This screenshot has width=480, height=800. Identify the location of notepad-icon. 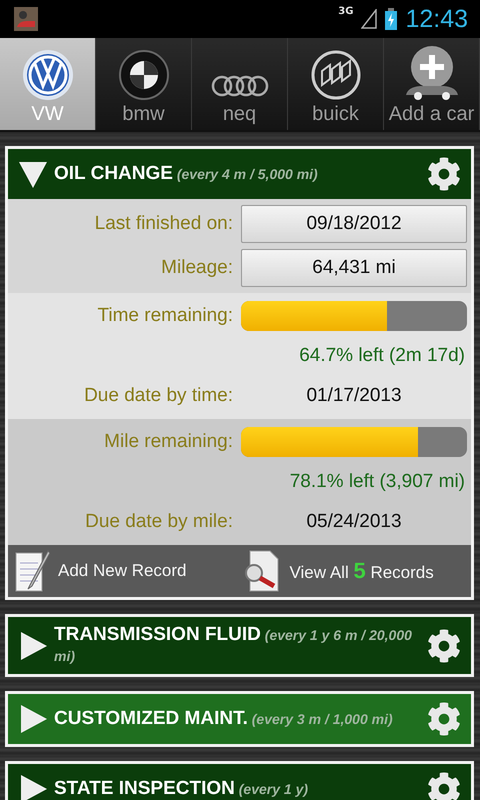
(32, 571).